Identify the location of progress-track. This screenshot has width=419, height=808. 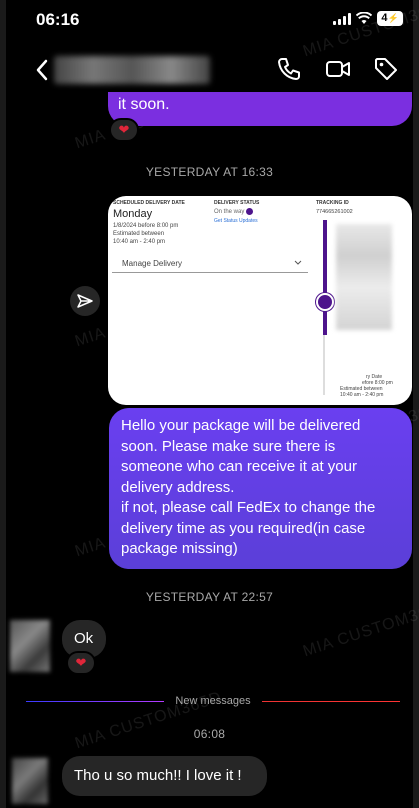
(325, 277).